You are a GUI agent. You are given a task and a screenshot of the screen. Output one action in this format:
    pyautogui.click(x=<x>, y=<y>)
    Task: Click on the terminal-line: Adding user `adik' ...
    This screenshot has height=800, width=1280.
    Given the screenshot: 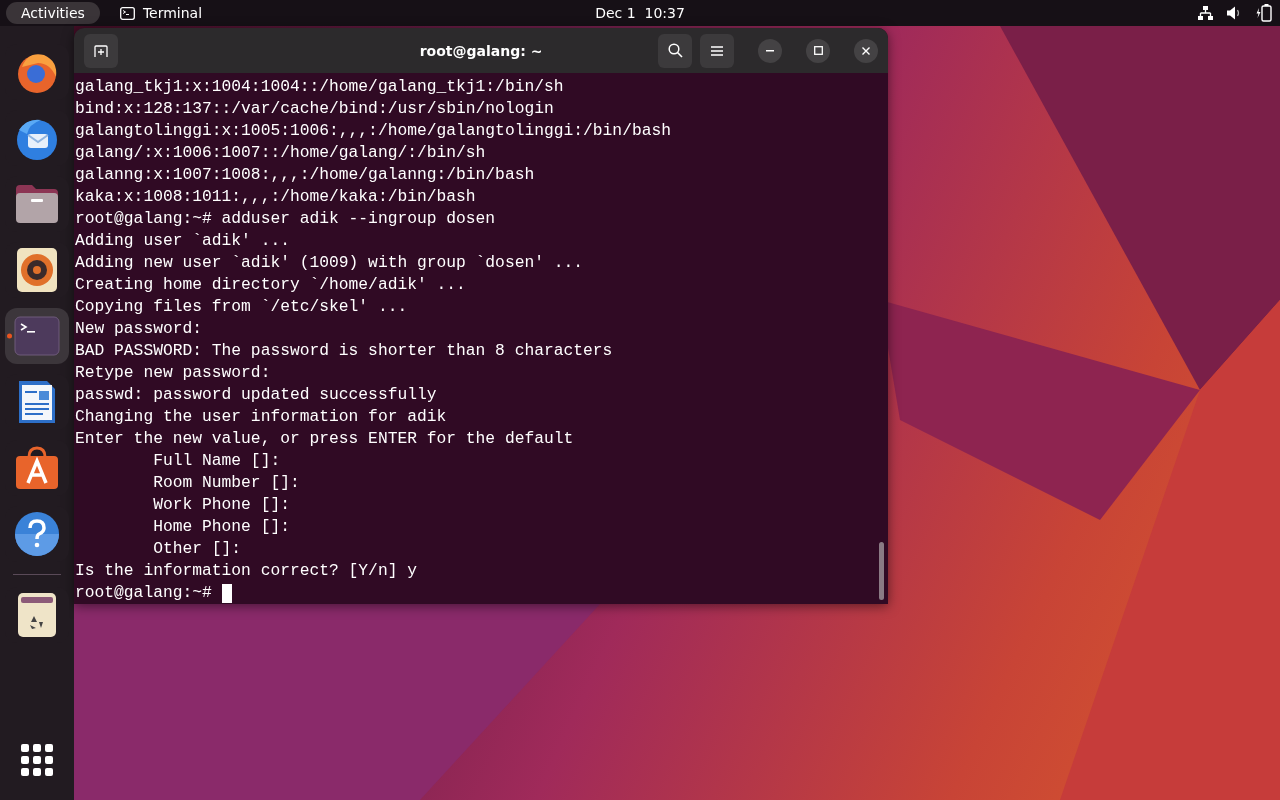 What is the action you would take?
    pyautogui.click(x=183, y=241)
    